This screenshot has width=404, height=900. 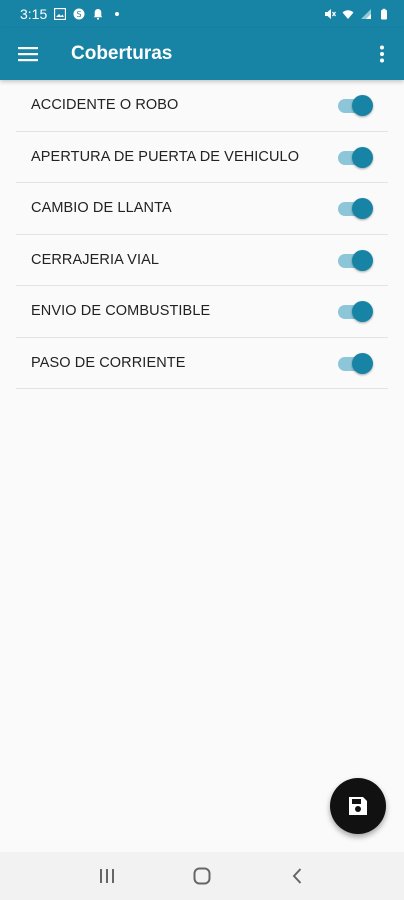 I want to click on system-nav-bar, so click(x=202, y=876).